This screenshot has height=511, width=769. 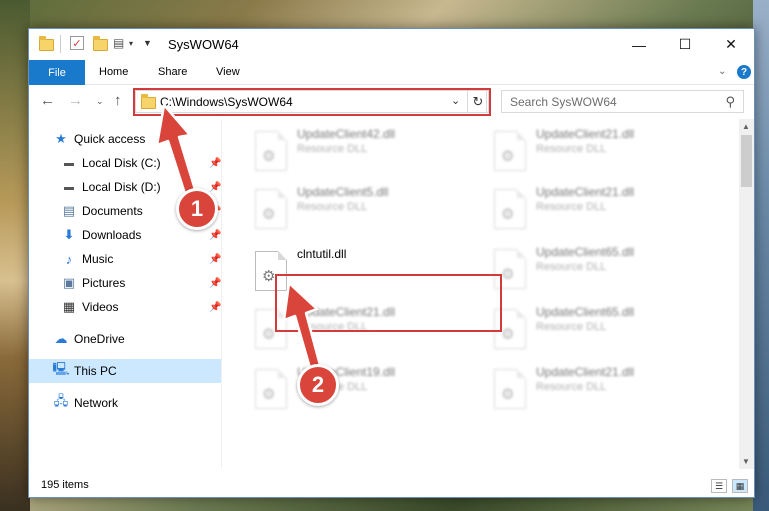 What do you see at coordinates (125, 307) in the screenshot?
I see `sidebar-item-videos: ▦ Videos 📌` at bounding box center [125, 307].